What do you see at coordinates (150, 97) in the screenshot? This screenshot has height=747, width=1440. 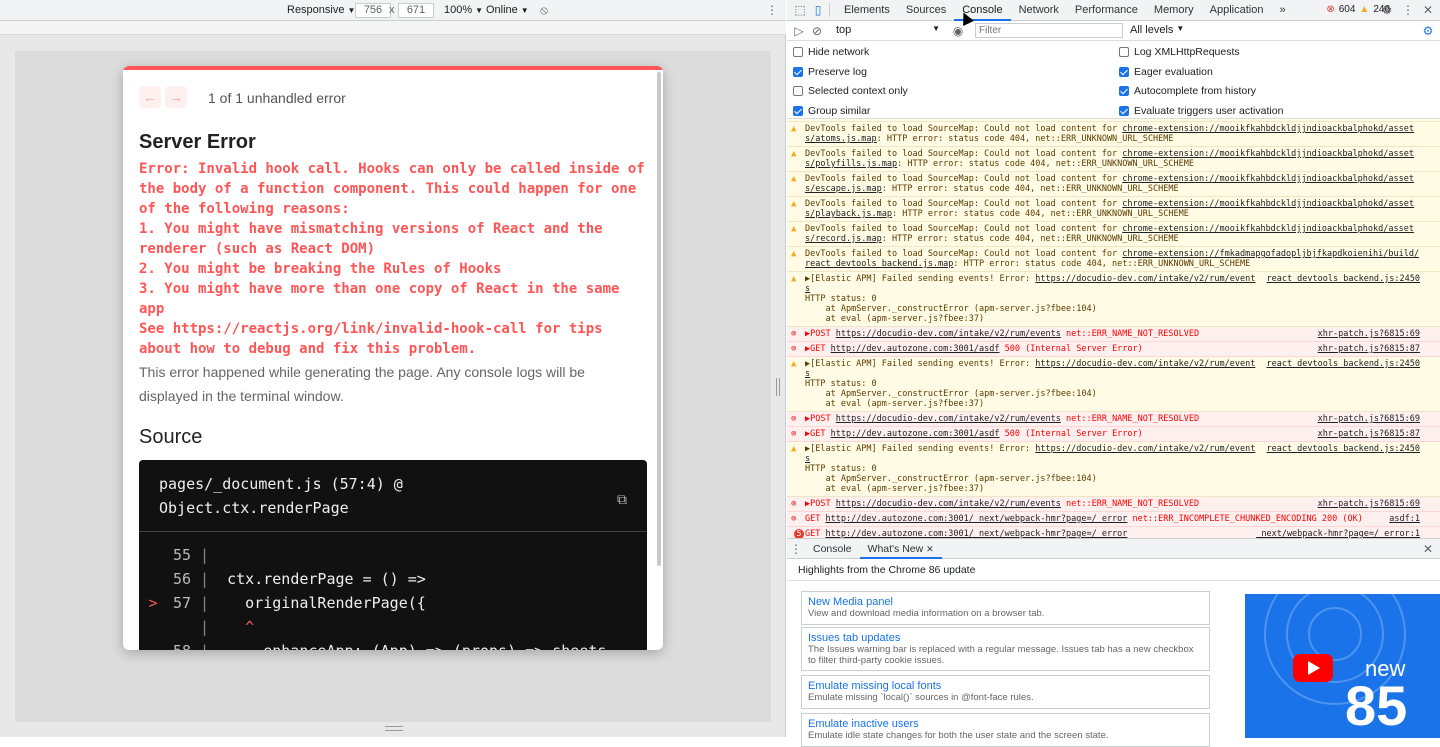 I see `prev-error-icon: ←` at bounding box center [150, 97].